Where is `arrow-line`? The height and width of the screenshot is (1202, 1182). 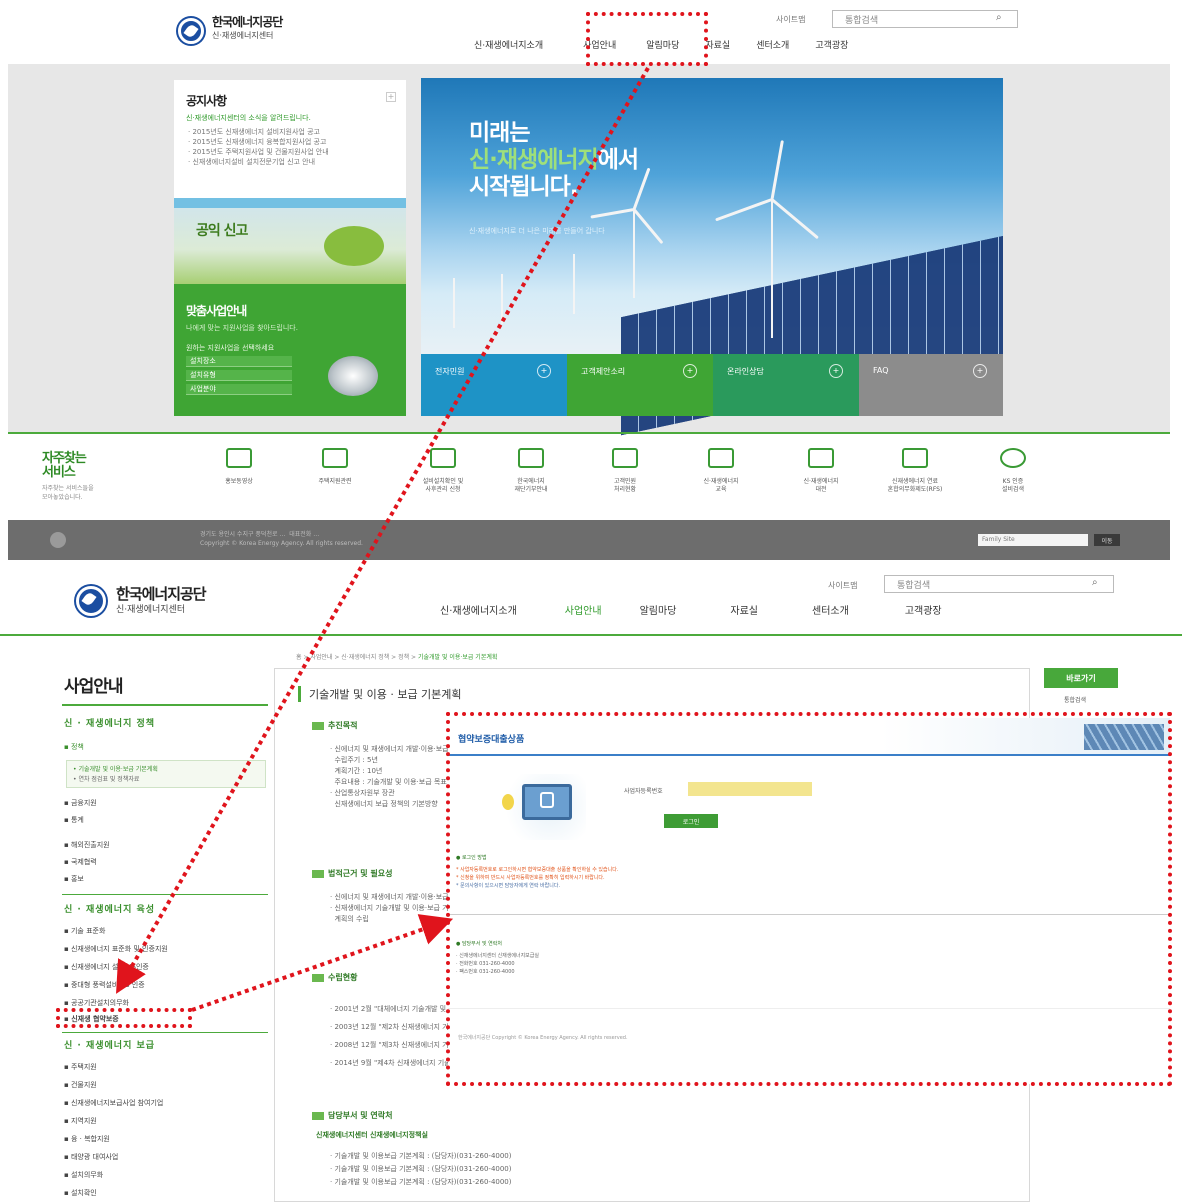 arrow-line is located at coordinates (322, 963).